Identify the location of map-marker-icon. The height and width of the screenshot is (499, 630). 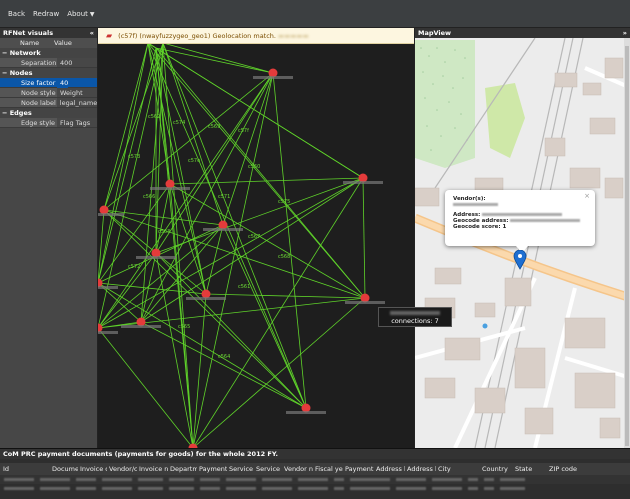
(520, 260).